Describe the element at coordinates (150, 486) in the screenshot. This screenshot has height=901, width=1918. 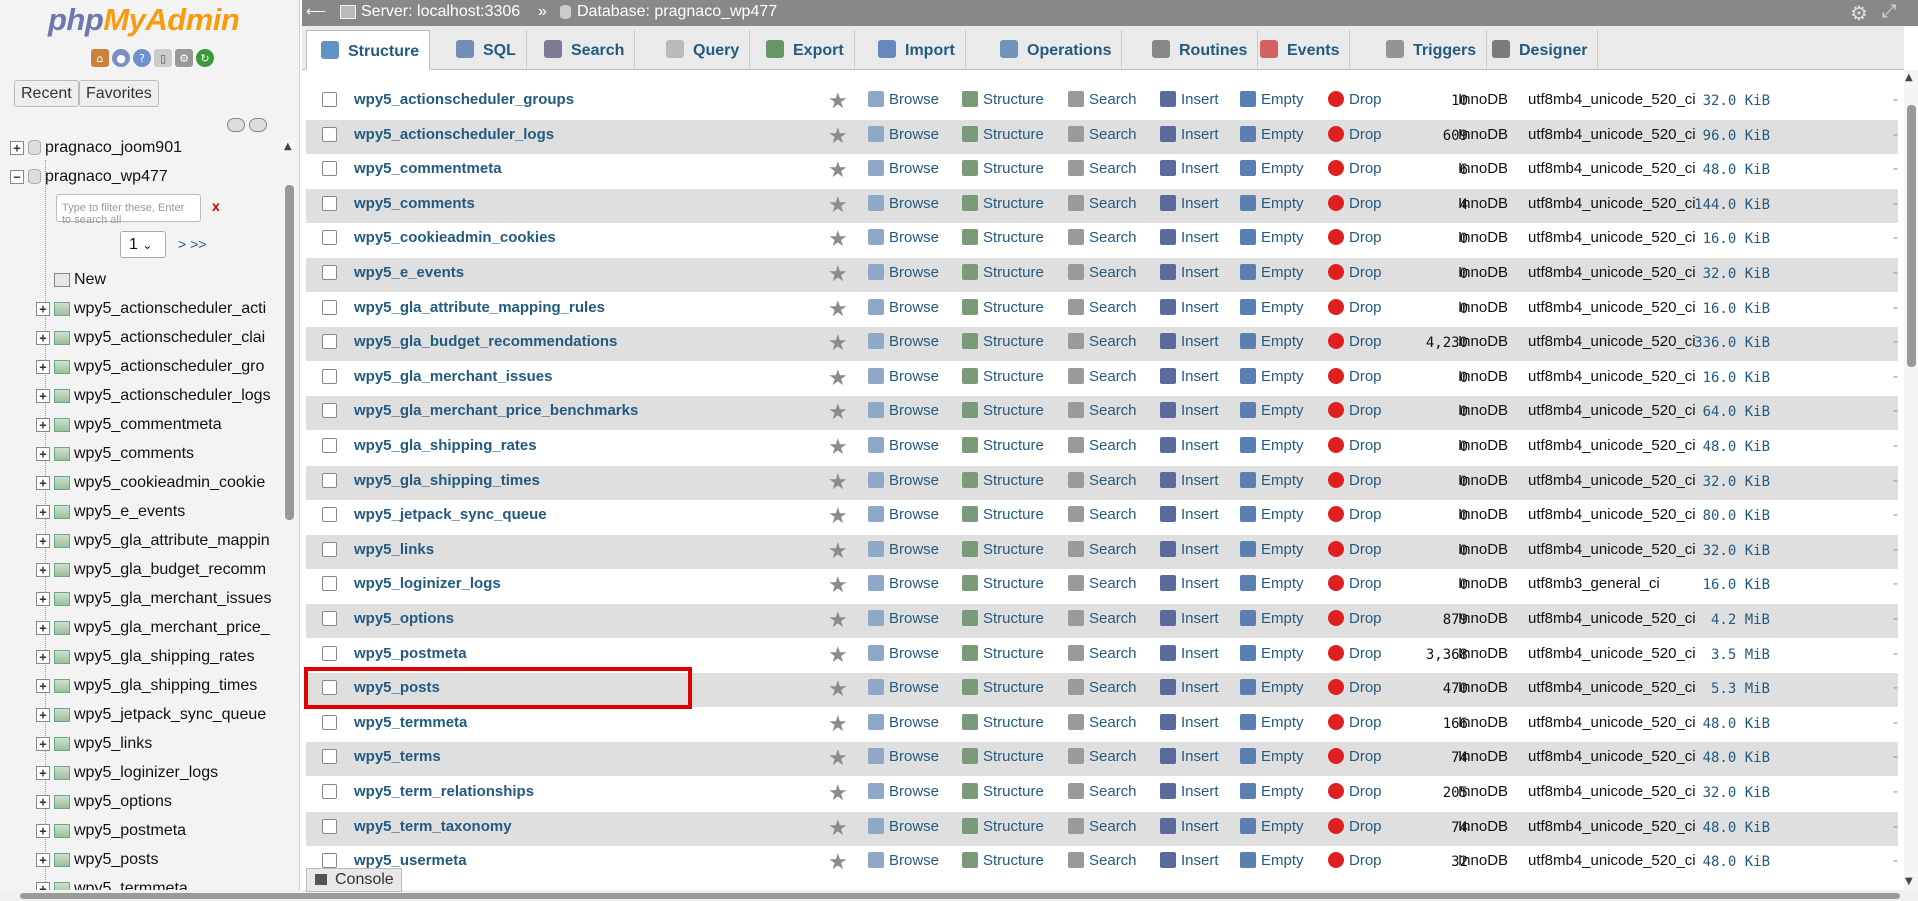
I see `tree-table-item: + wpy5_cookieadmin_cookie` at that location.